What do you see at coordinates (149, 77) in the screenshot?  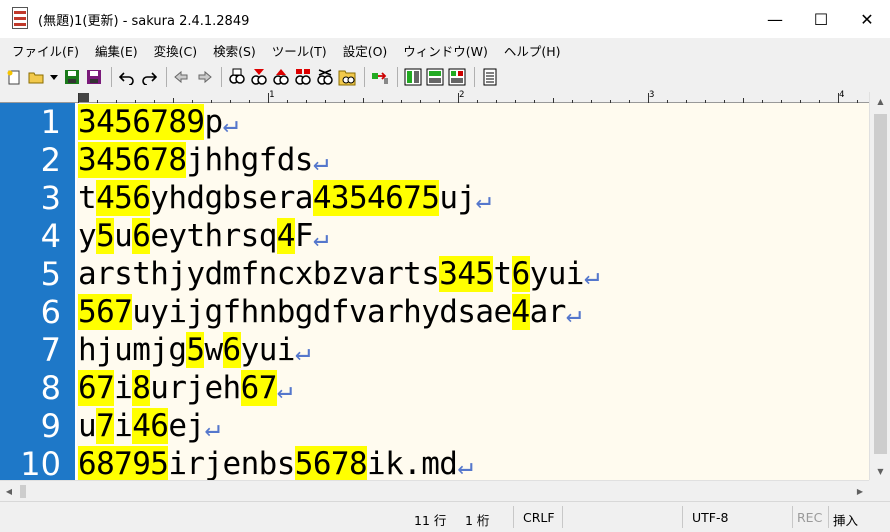 I see `redo-icon` at bounding box center [149, 77].